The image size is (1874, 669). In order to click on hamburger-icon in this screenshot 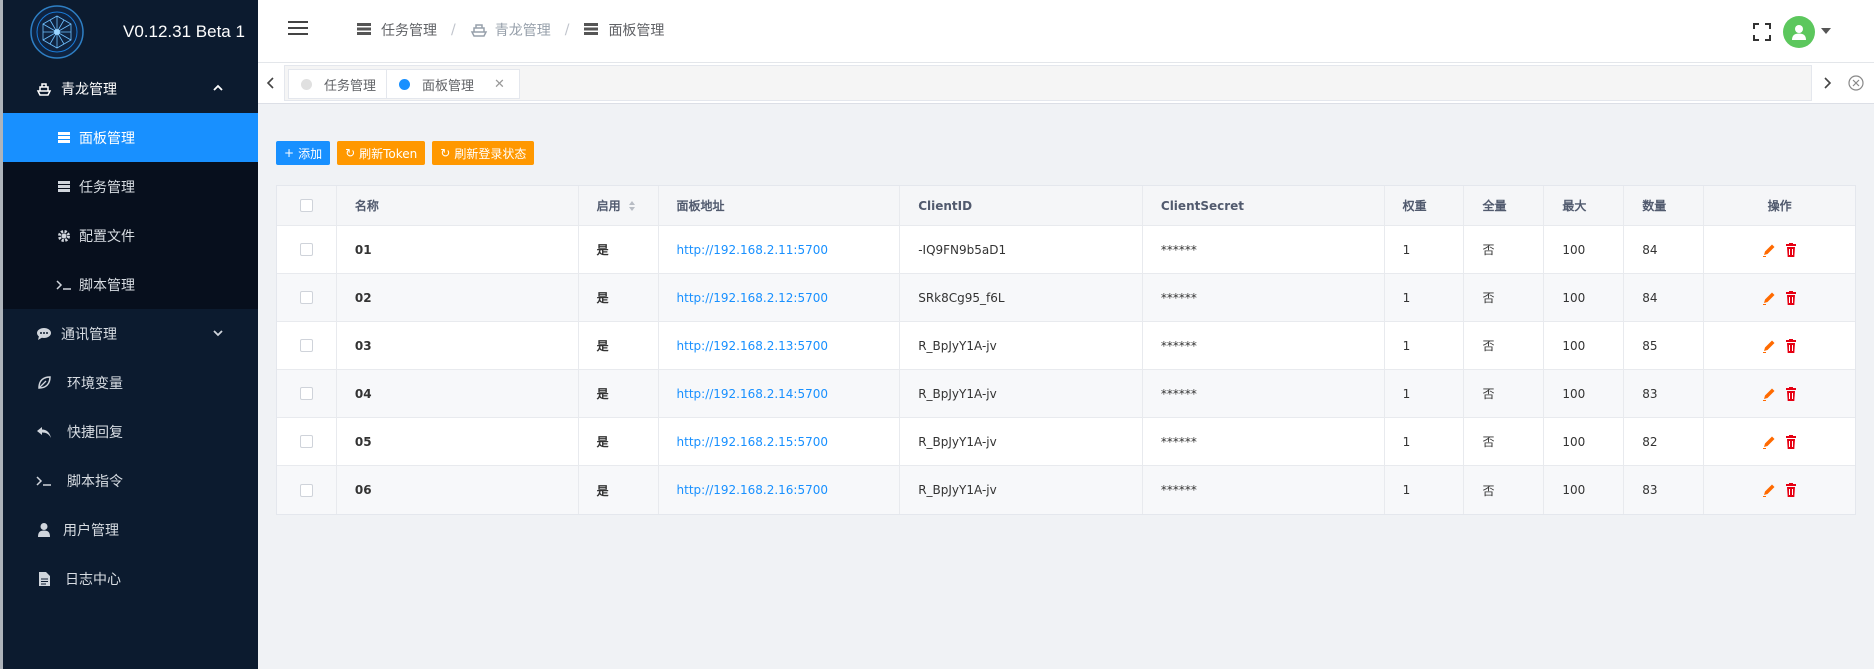, I will do `click(298, 28)`.